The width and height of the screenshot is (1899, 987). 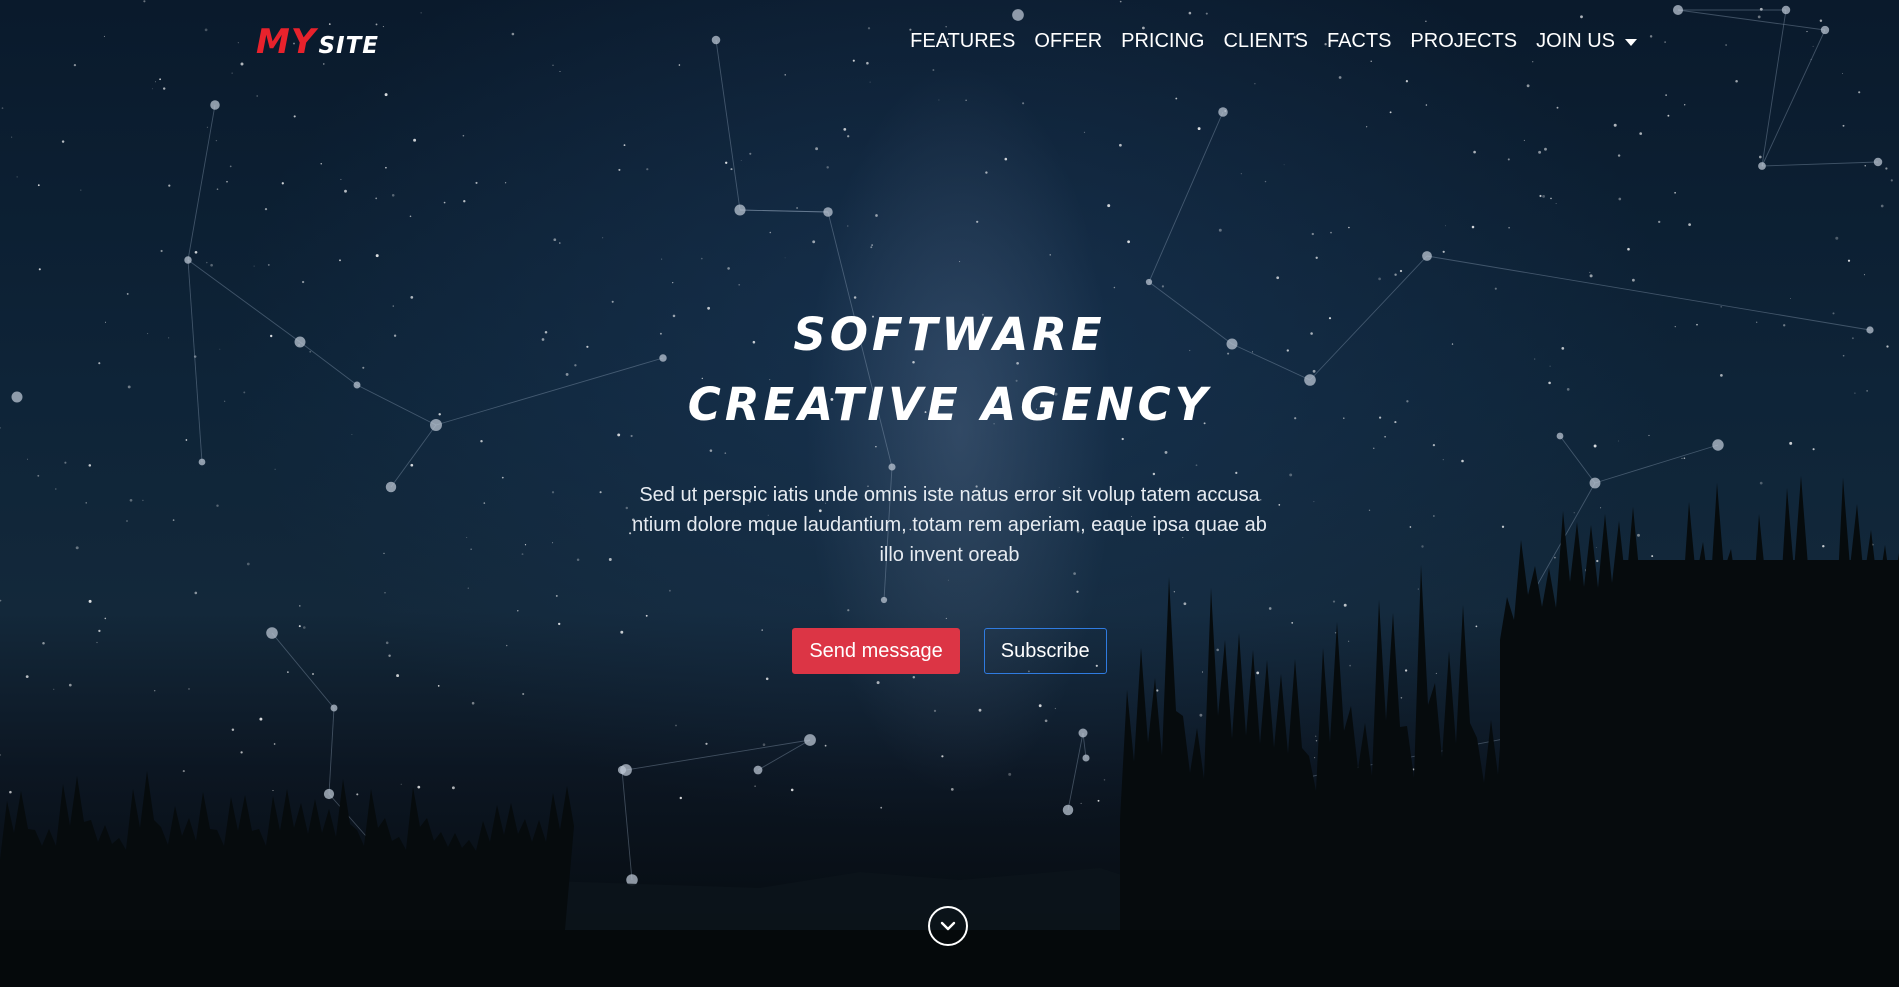 What do you see at coordinates (1068, 41) in the screenshot?
I see `nav-item-offer: OFFER` at bounding box center [1068, 41].